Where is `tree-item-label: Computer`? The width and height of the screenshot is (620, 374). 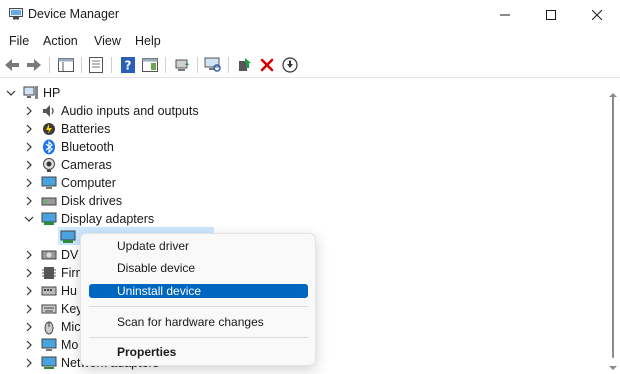
tree-item-label: Computer is located at coordinates (88, 183).